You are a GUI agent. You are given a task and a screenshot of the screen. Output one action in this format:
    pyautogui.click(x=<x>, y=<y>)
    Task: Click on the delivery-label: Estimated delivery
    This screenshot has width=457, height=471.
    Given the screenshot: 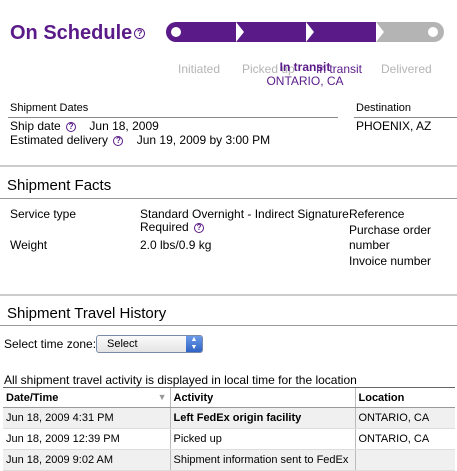 What is the action you would take?
    pyautogui.click(x=59, y=140)
    